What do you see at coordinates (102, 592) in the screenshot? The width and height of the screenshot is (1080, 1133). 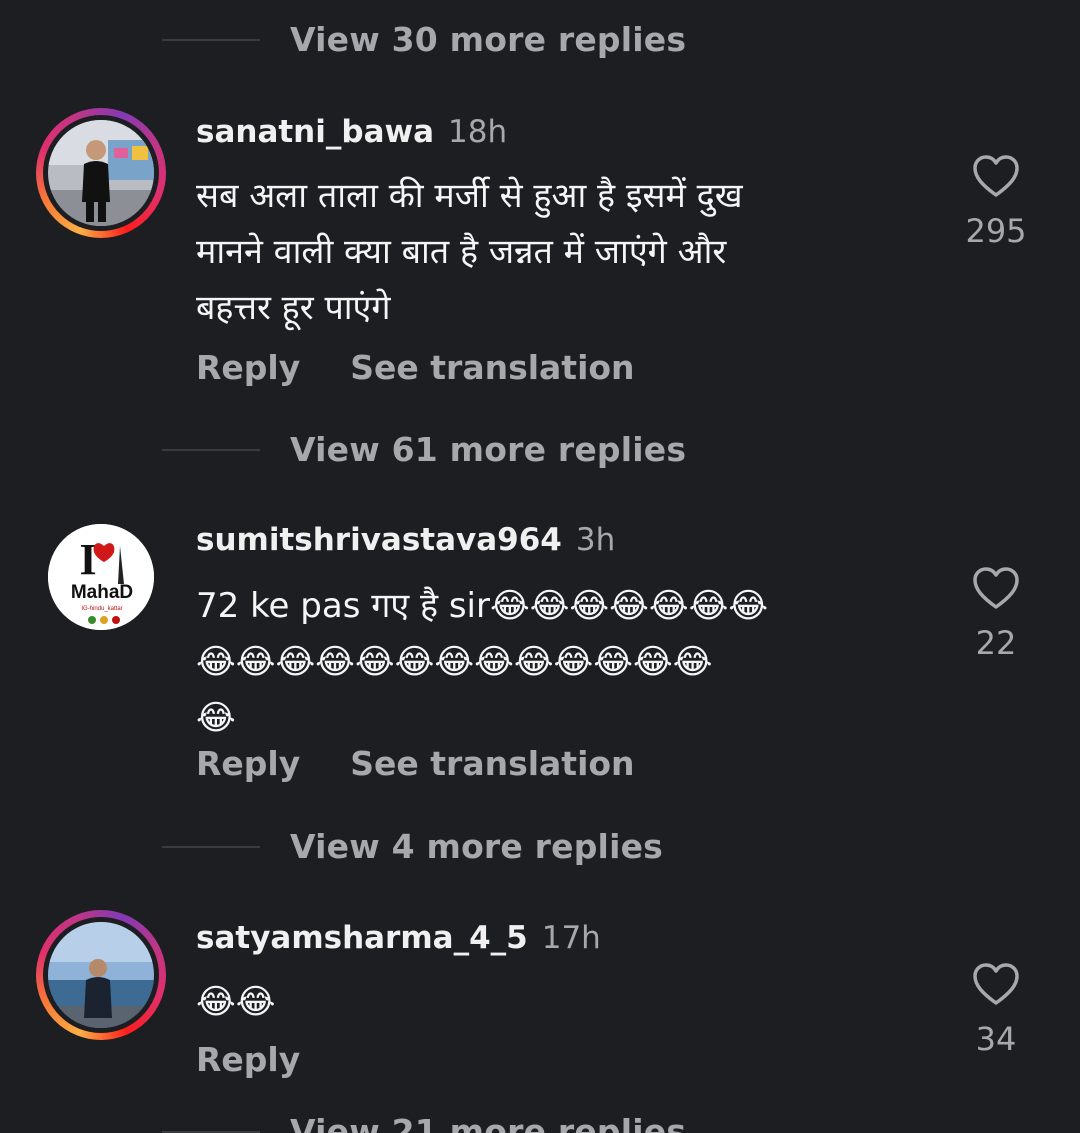 I see `logo-wordmark: MahaD` at bounding box center [102, 592].